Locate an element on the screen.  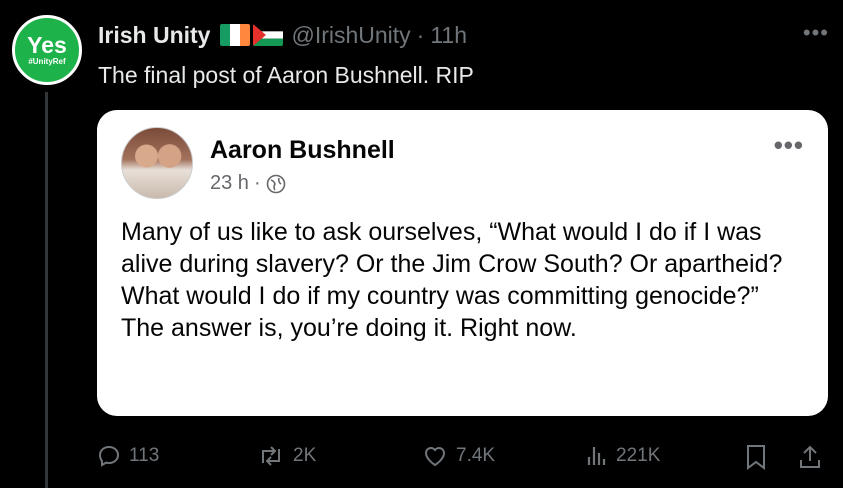
repost-button: 2K is located at coordinates (286, 456).